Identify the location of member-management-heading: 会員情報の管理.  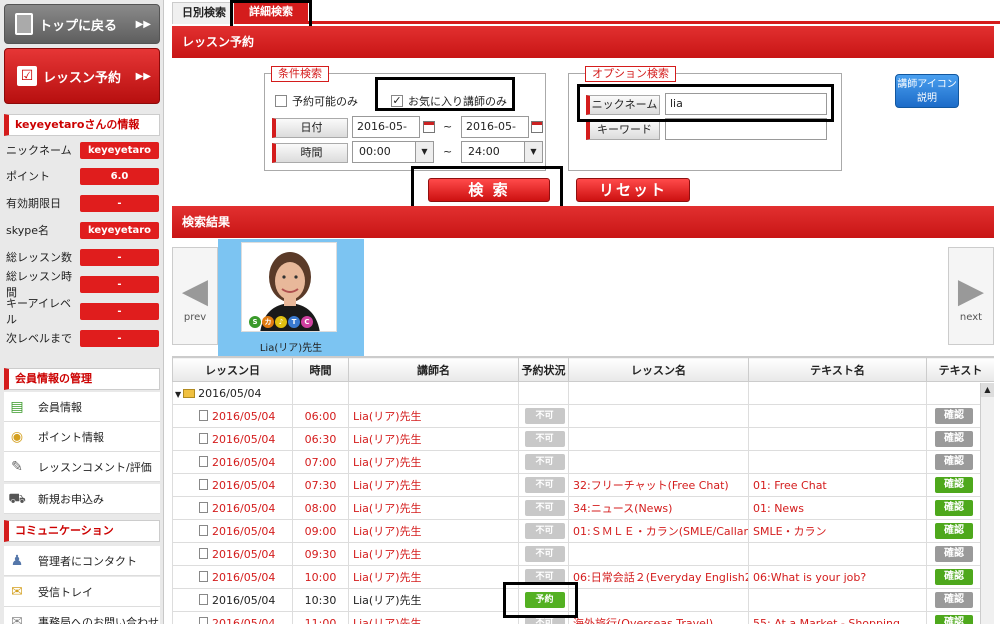
(82, 379).